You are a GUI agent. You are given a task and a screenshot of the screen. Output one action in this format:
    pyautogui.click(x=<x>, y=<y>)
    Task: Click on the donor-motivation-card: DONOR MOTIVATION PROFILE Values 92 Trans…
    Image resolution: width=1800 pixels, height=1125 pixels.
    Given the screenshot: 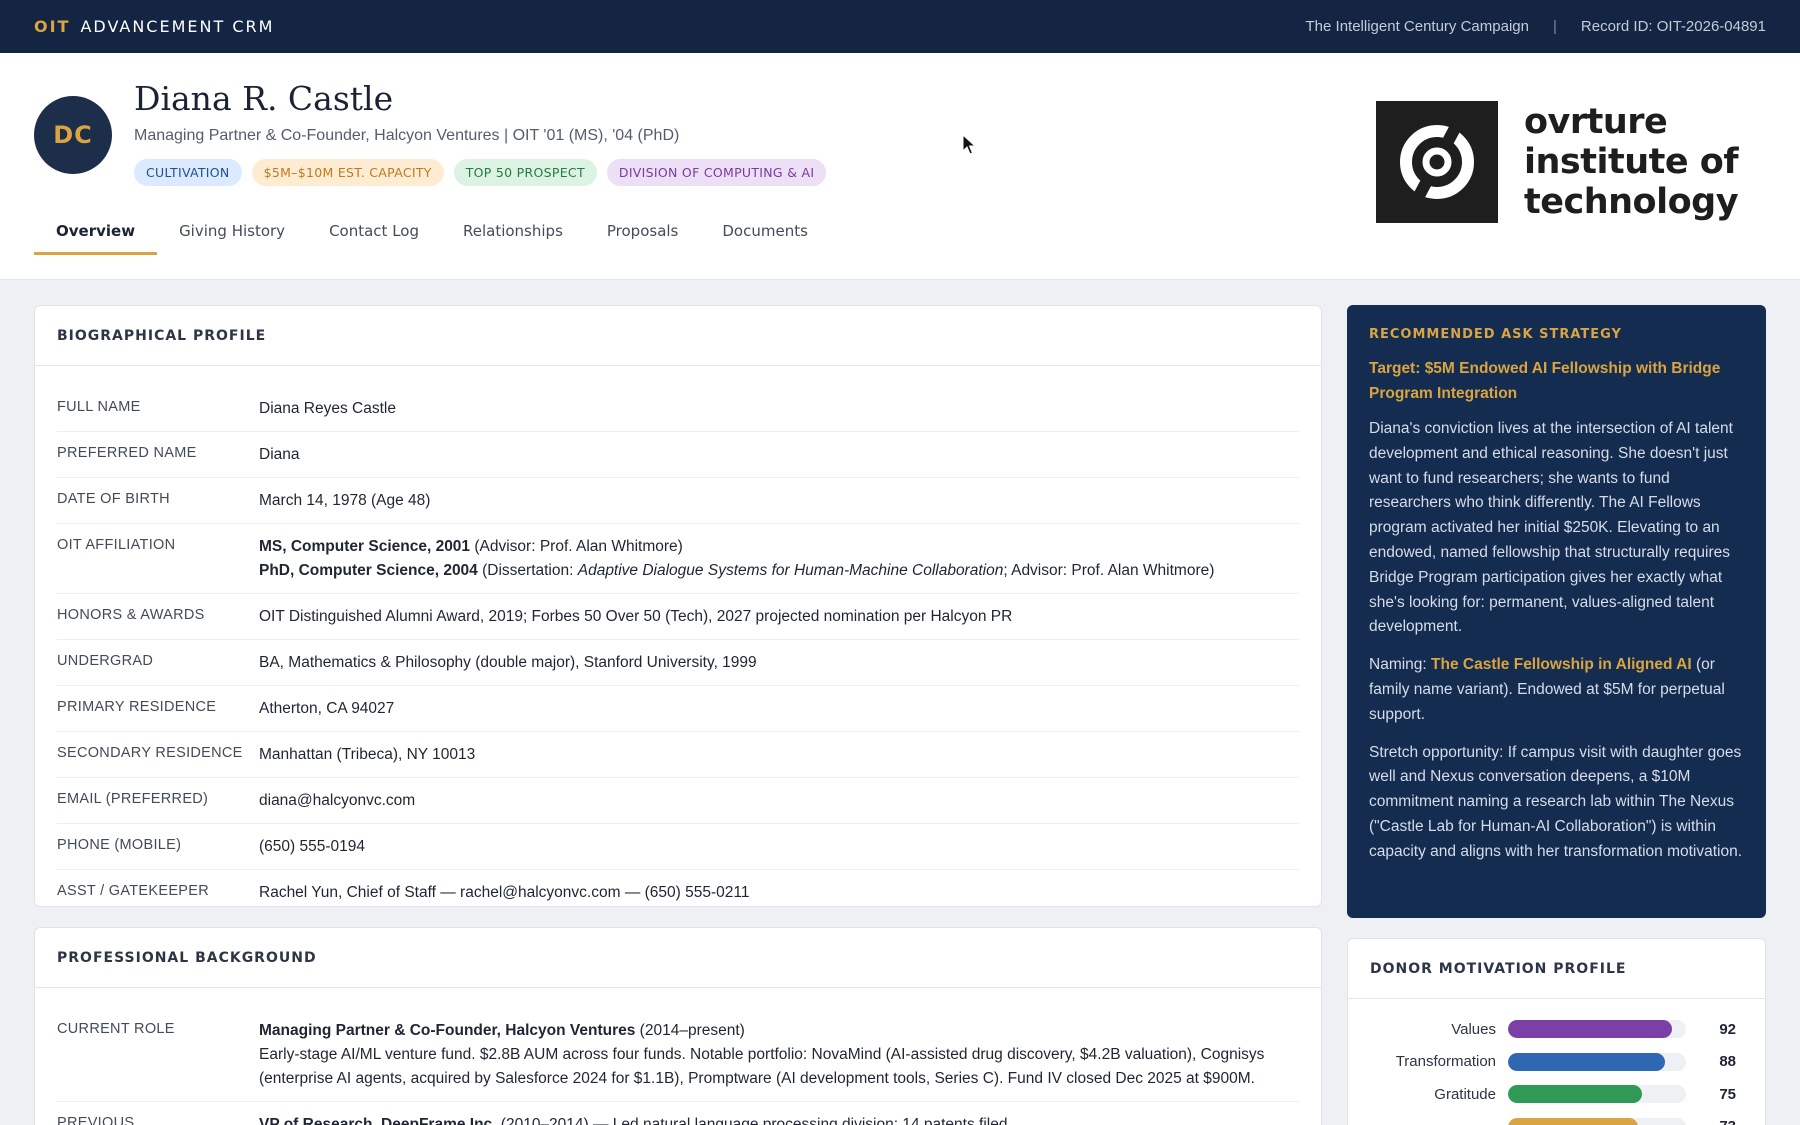 What is the action you would take?
    pyautogui.click(x=1556, y=1031)
    